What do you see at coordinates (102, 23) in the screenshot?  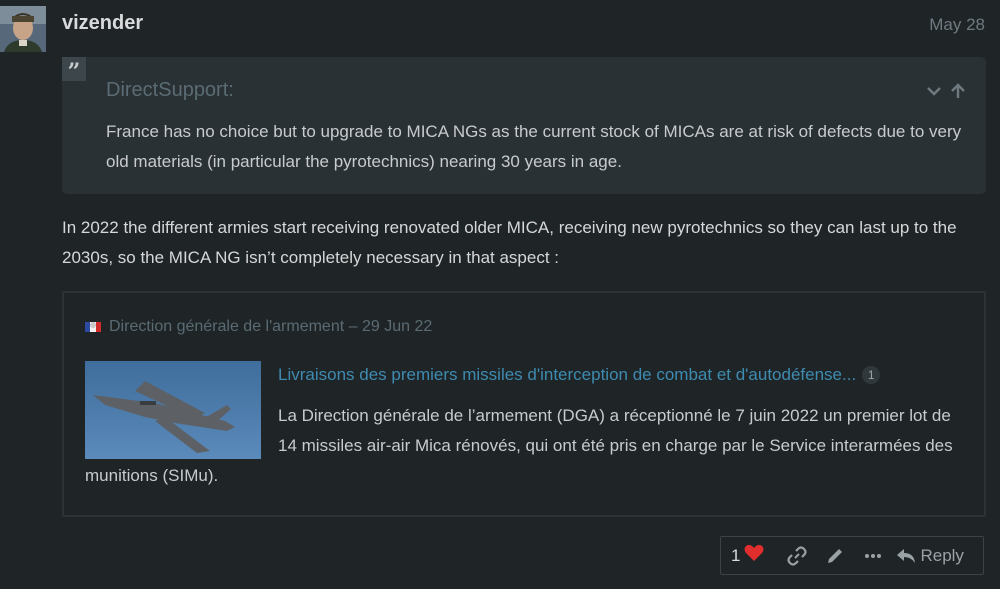 I see `username: vizender` at bounding box center [102, 23].